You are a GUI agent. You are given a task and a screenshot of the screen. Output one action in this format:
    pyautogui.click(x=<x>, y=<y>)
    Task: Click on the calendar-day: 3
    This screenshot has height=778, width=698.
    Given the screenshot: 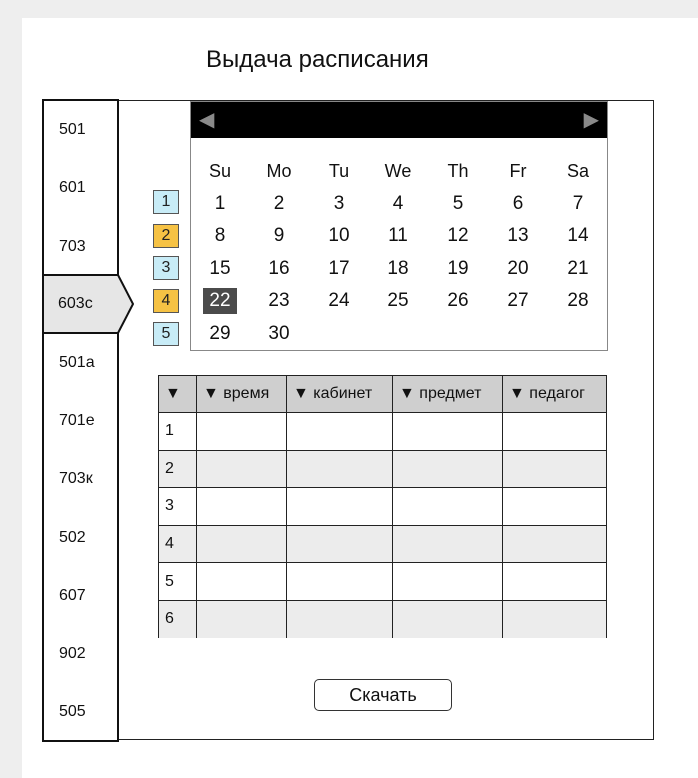 What is the action you would take?
    pyautogui.click(x=339, y=204)
    